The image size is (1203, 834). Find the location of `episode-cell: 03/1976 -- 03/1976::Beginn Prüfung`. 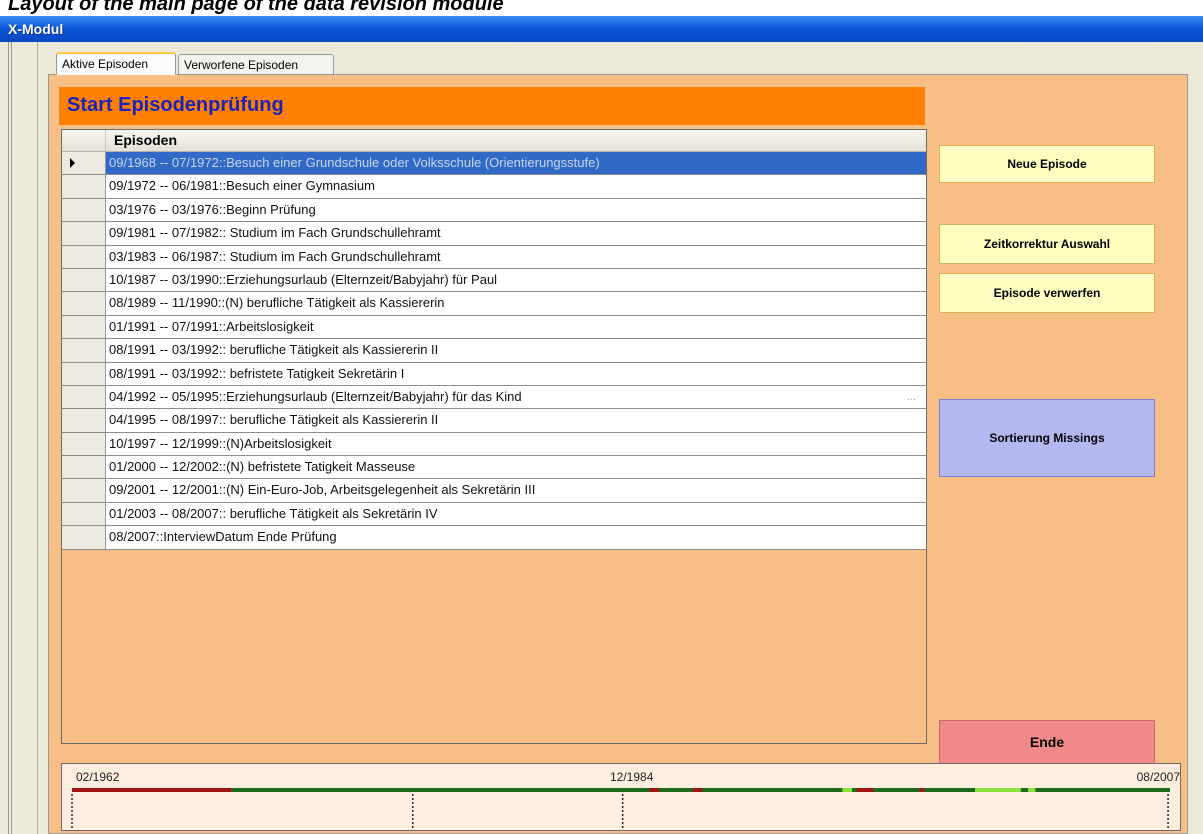

episode-cell: 03/1976 -- 03/1976::Beginn Prüfung is located at coordinates (516, 210).